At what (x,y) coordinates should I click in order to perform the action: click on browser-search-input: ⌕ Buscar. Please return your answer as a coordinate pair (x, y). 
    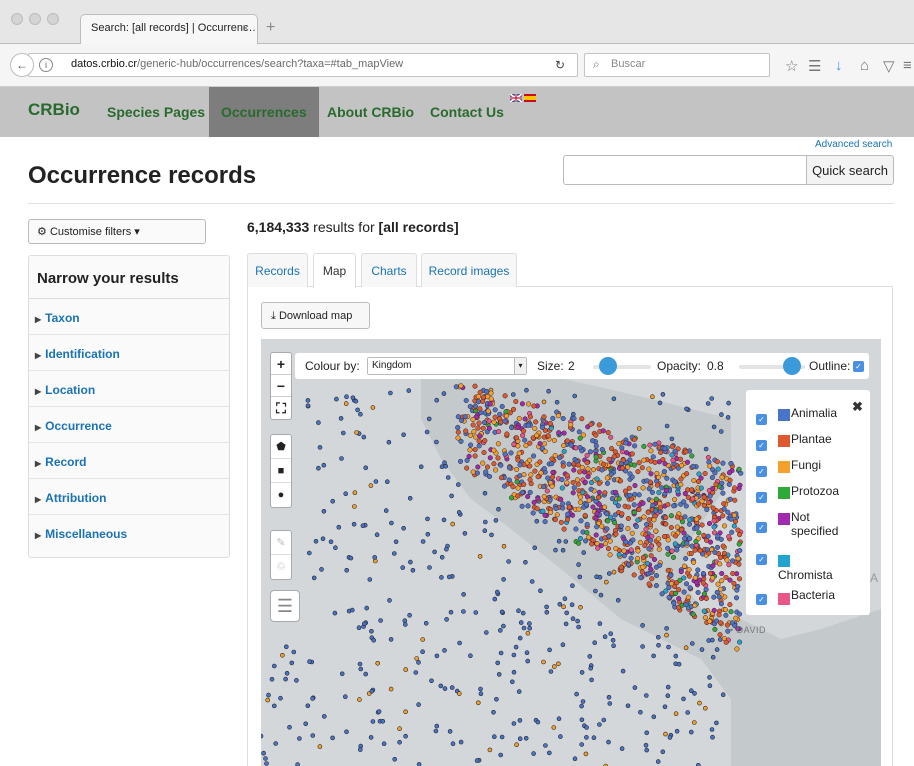
    Looking at the image, I should click on (677, 65).